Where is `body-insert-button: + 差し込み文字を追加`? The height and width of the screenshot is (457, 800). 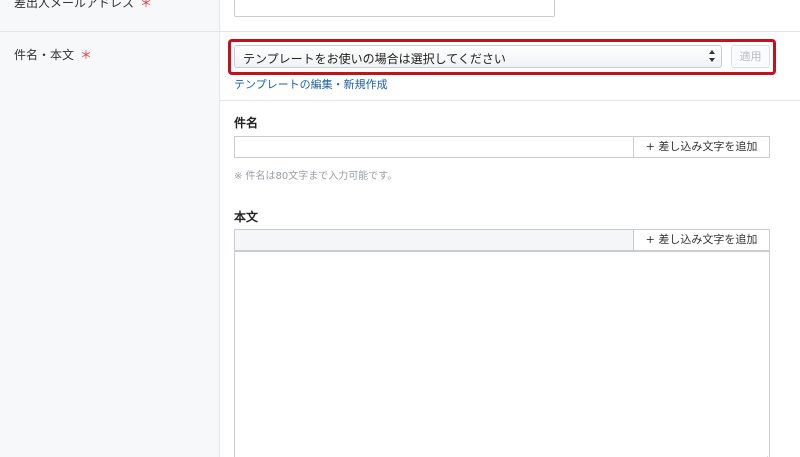 body-insert-button: + 差し込み文字を追加 is located at coordinates (701, 240).